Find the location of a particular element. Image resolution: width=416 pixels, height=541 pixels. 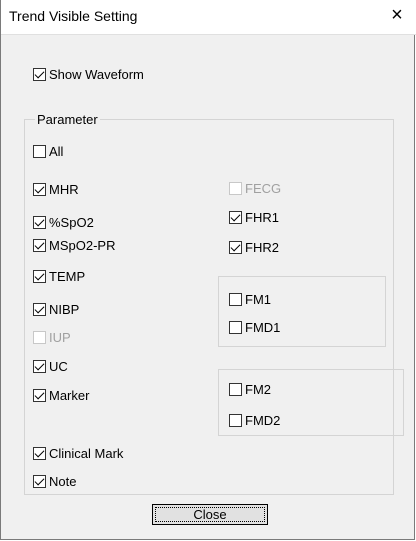

mspo2-pr-checkbox: MSpO2-PR is located at coordinates (74, 245).